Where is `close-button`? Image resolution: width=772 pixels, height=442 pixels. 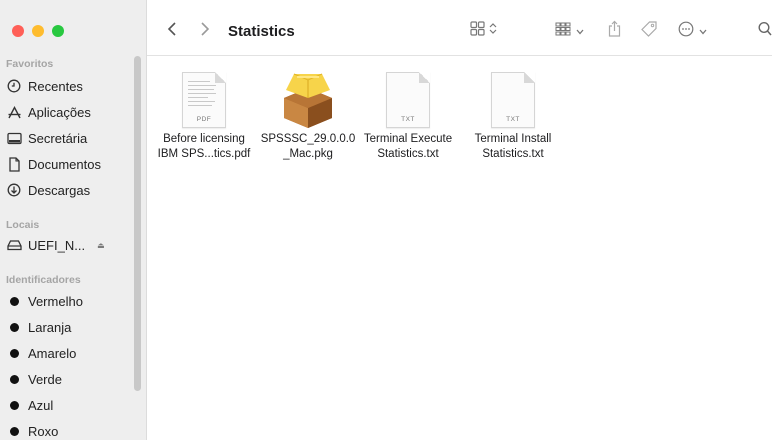
close-button is located at coordinates (18, 31).